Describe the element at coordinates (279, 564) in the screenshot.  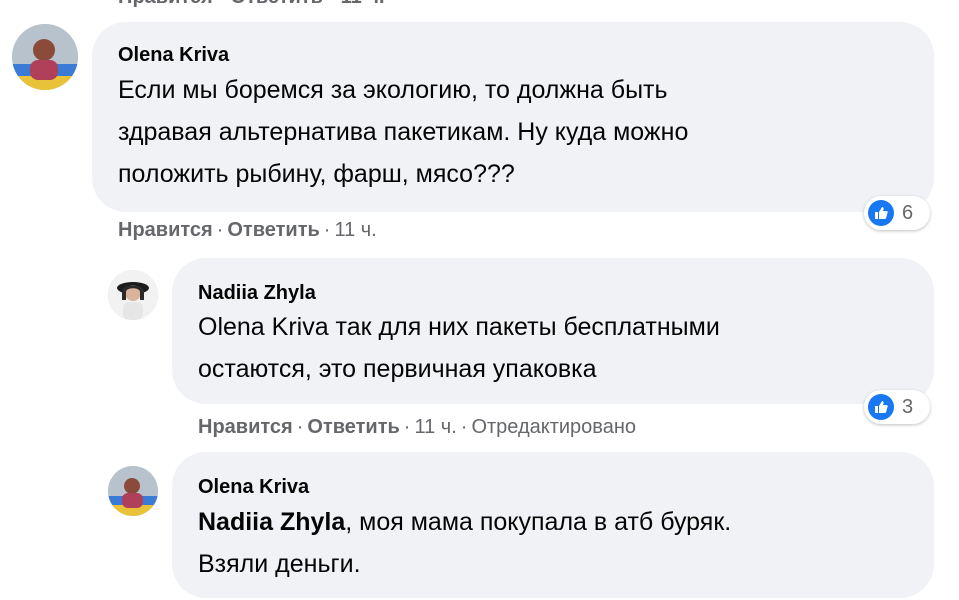
I see `comment-text-line: Взяли деньги.` at that location.